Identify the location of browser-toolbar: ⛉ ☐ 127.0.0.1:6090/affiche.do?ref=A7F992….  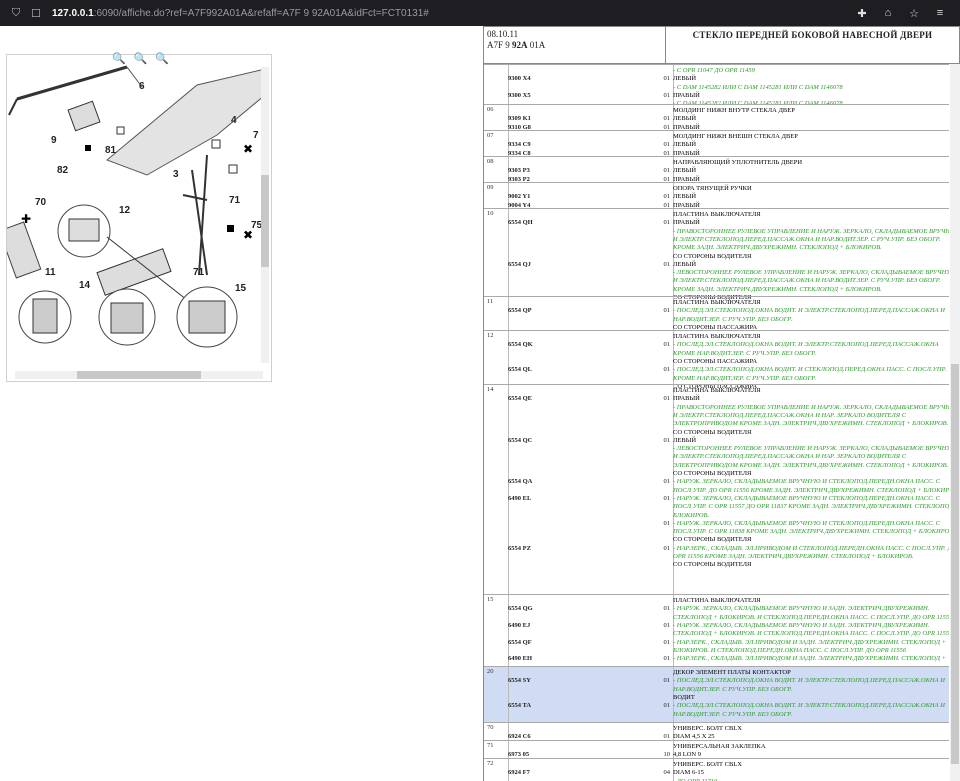
(480, 13).